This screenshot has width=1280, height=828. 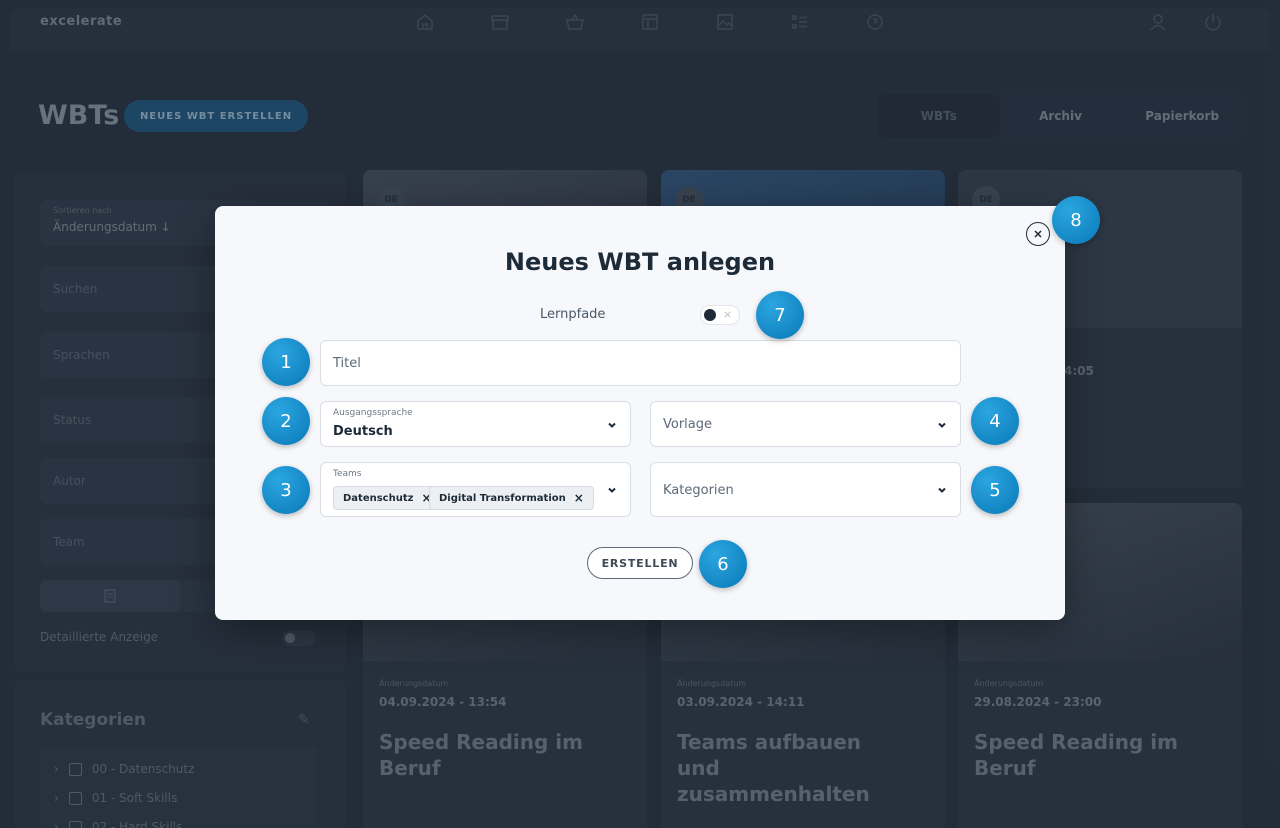 What do you see at coordinates (286, 421) in the screenshot?
I see `annotation-marker-2: 2` at bounding box center [286, 421].